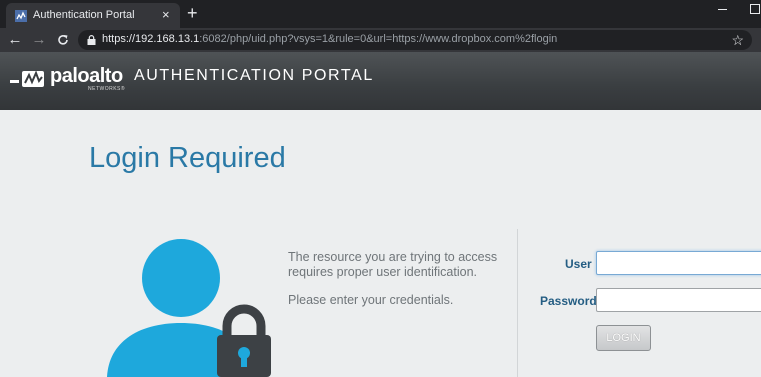  What do you see at coordinates (84, 15) in the screenshot?
I see `tab-title: Authentication Portal` at bounding box center [84, 15].